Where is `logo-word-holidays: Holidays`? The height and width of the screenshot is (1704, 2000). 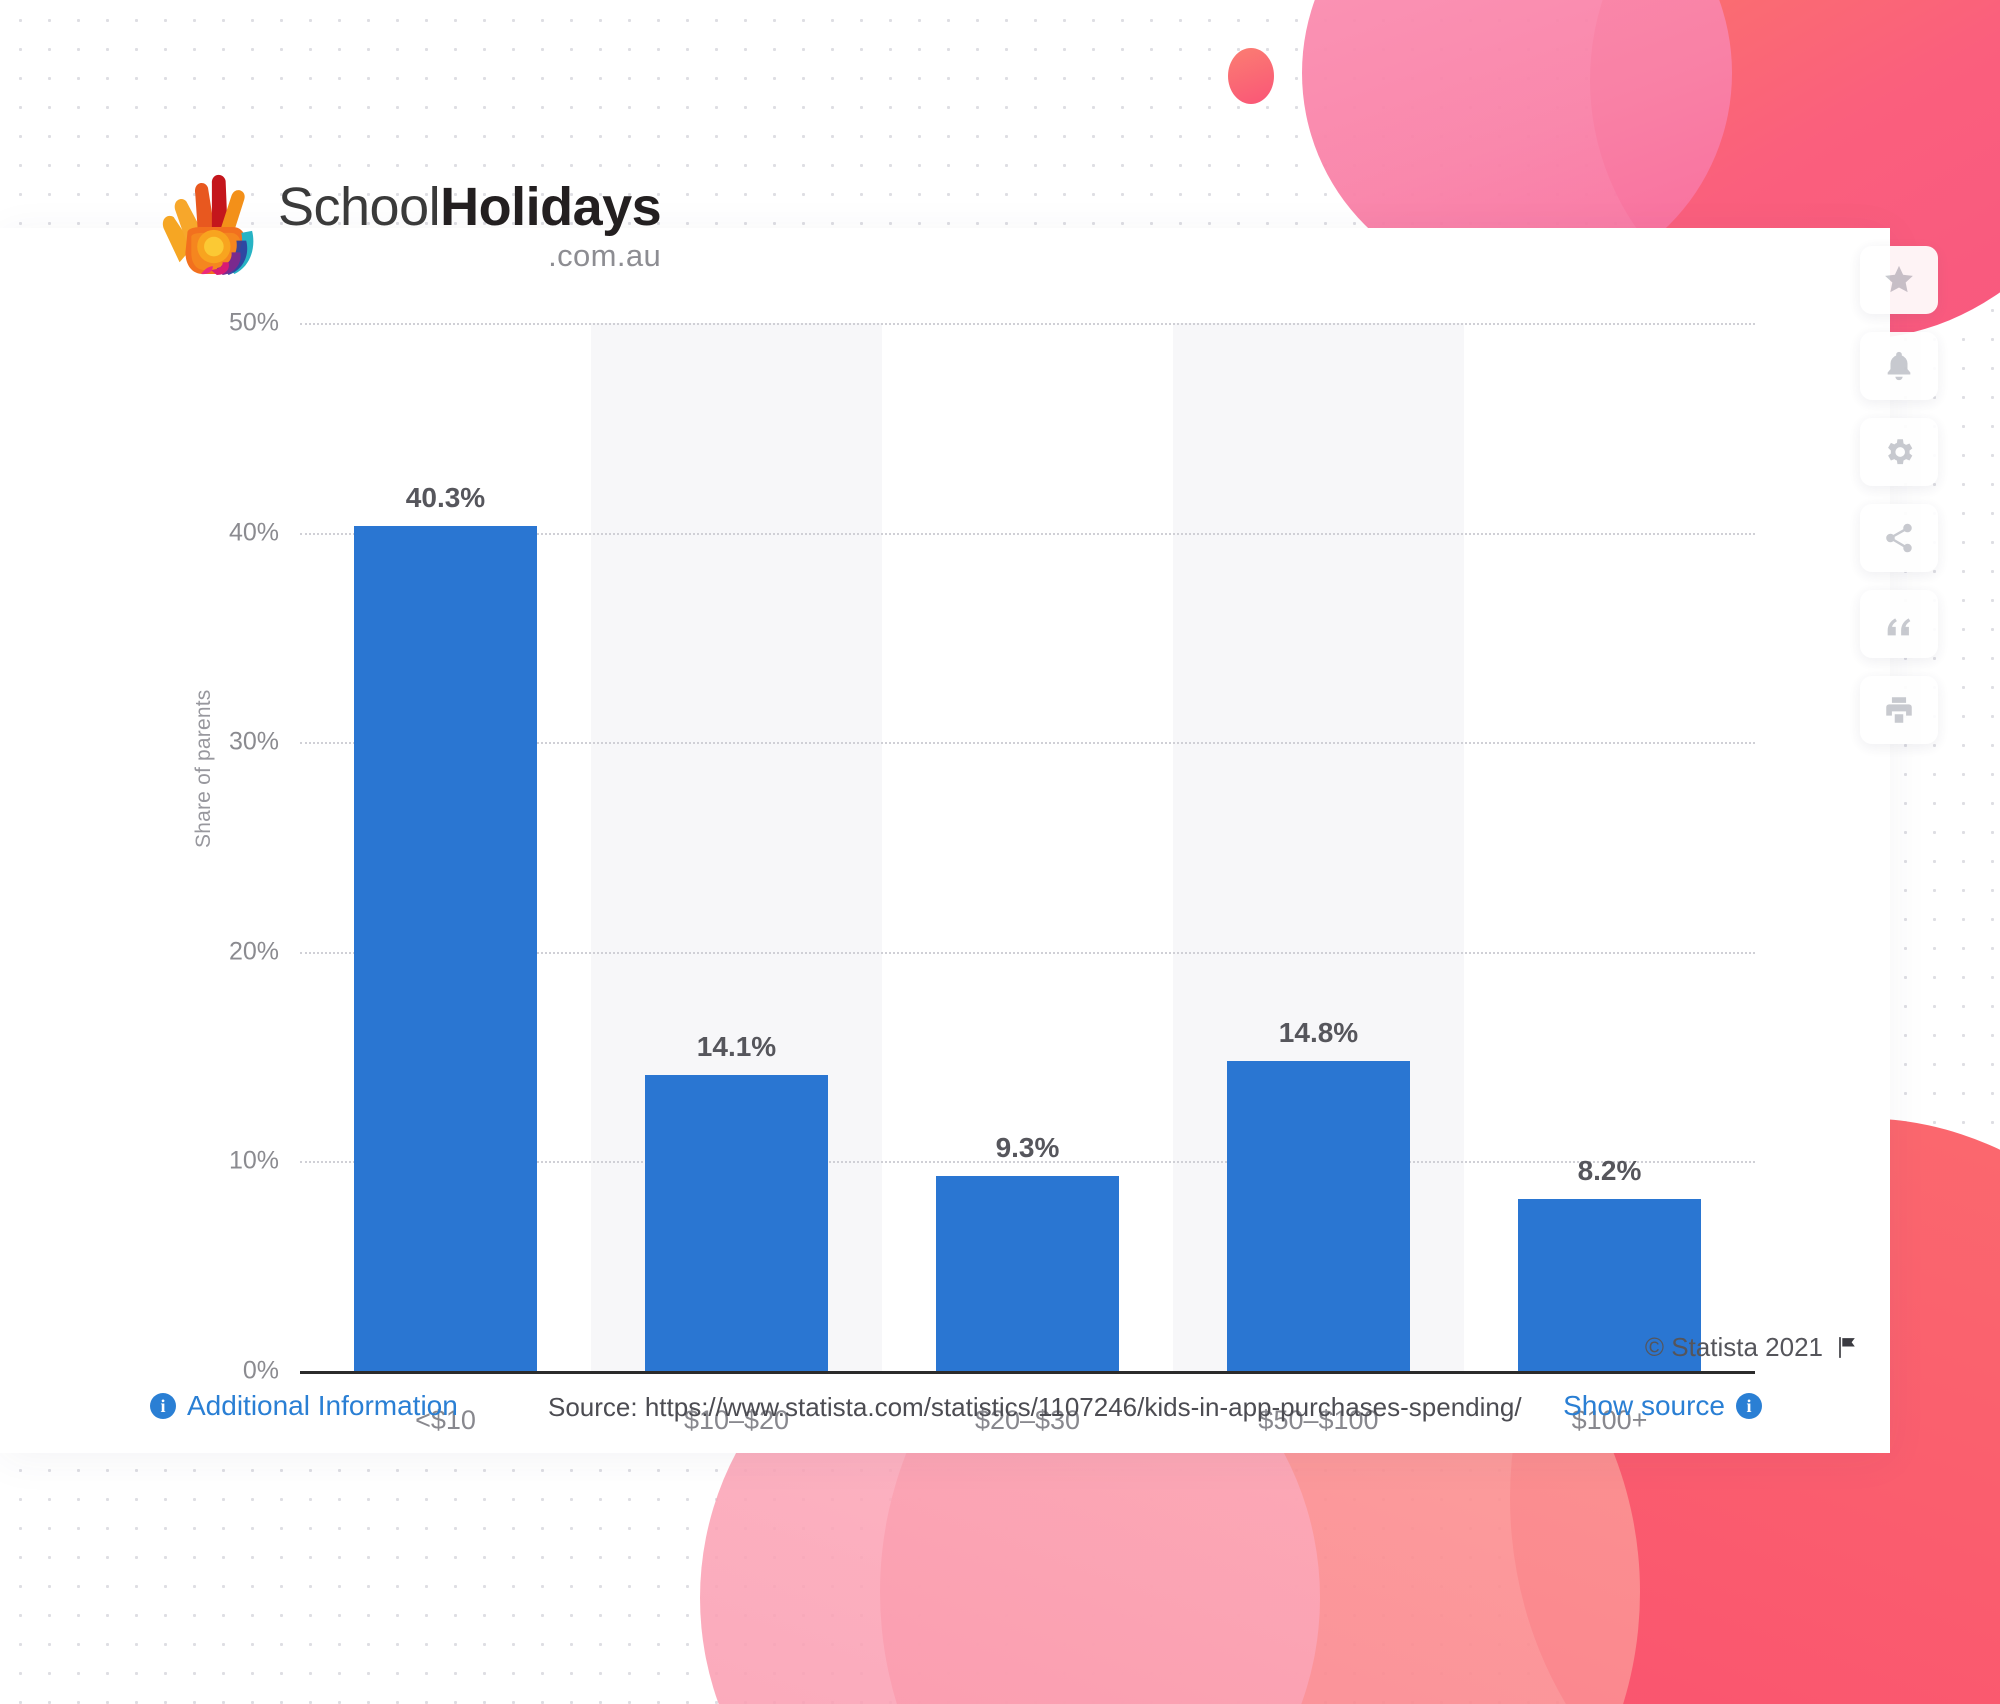 logo-word-holidays: Holidays is located at coordinates (551, 207).